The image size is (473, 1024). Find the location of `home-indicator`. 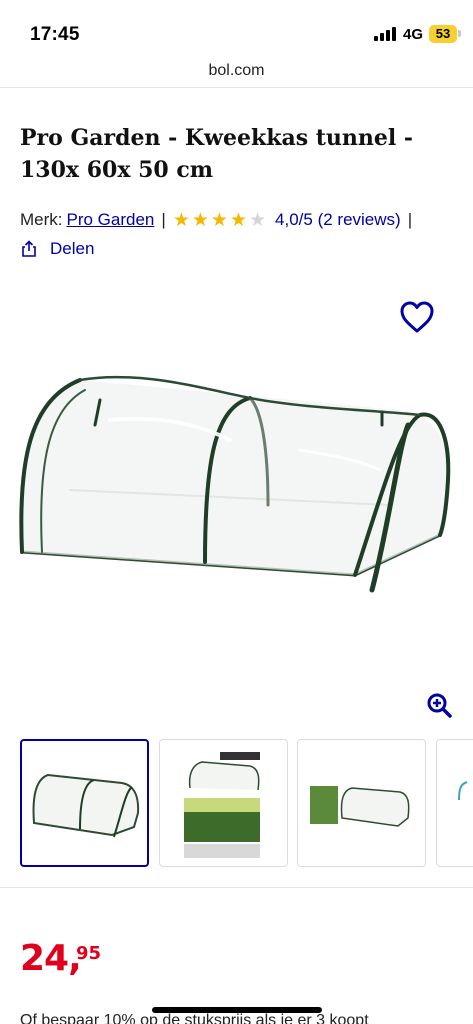

home-indicator is located at coordinates (237, 1010).